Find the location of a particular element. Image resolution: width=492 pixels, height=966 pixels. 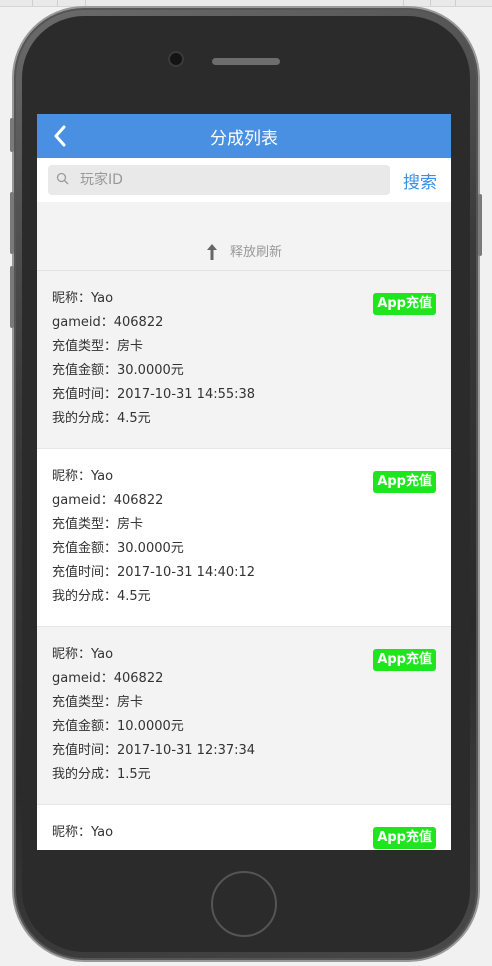

pull-to-refresh: 释放刷新 is located at coordinates (244, 236).